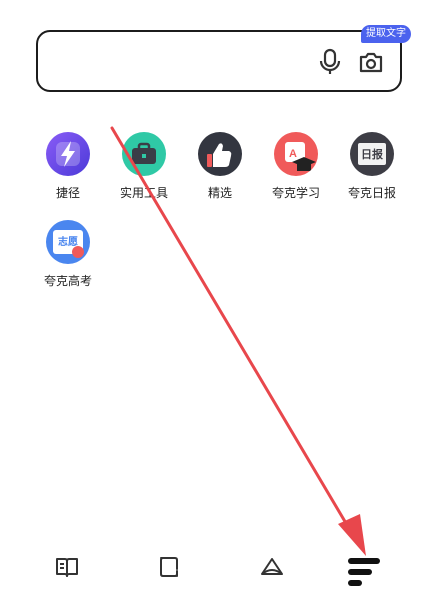 The height and width of the screenshot is (598, 428). What do you see at coordinates (330, 62) in the screenshot?
I see `microphone-icon` at bounding box center [330, 62].